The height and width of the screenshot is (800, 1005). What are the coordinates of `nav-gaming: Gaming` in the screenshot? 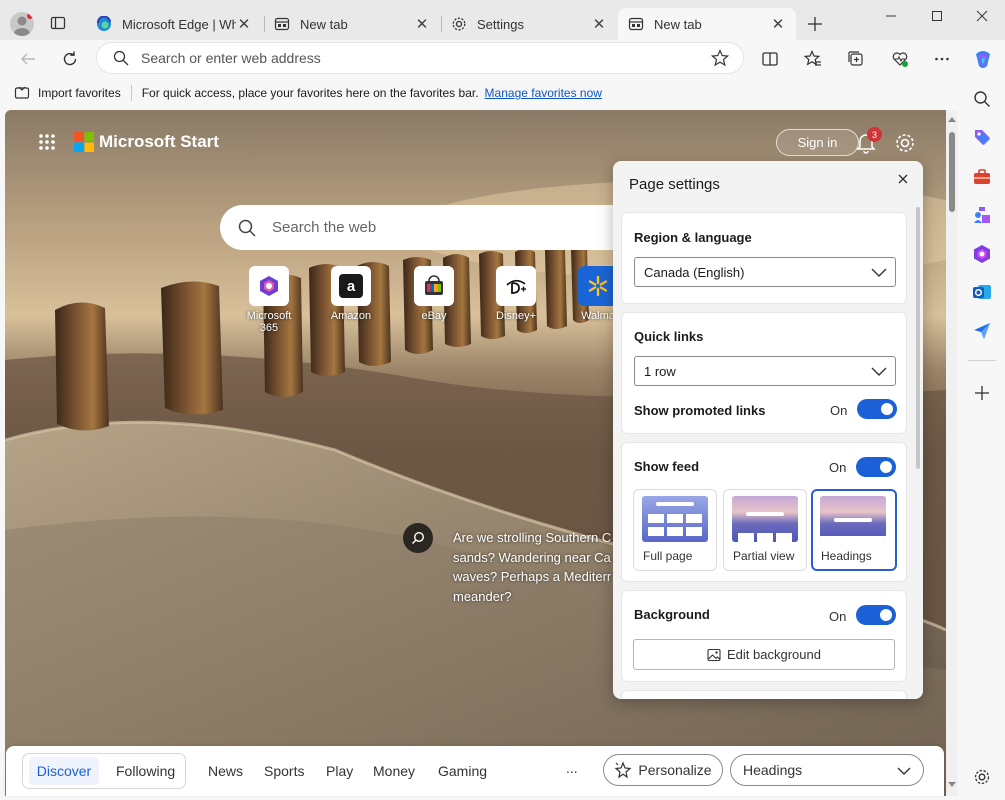 It's located at (462, 771).